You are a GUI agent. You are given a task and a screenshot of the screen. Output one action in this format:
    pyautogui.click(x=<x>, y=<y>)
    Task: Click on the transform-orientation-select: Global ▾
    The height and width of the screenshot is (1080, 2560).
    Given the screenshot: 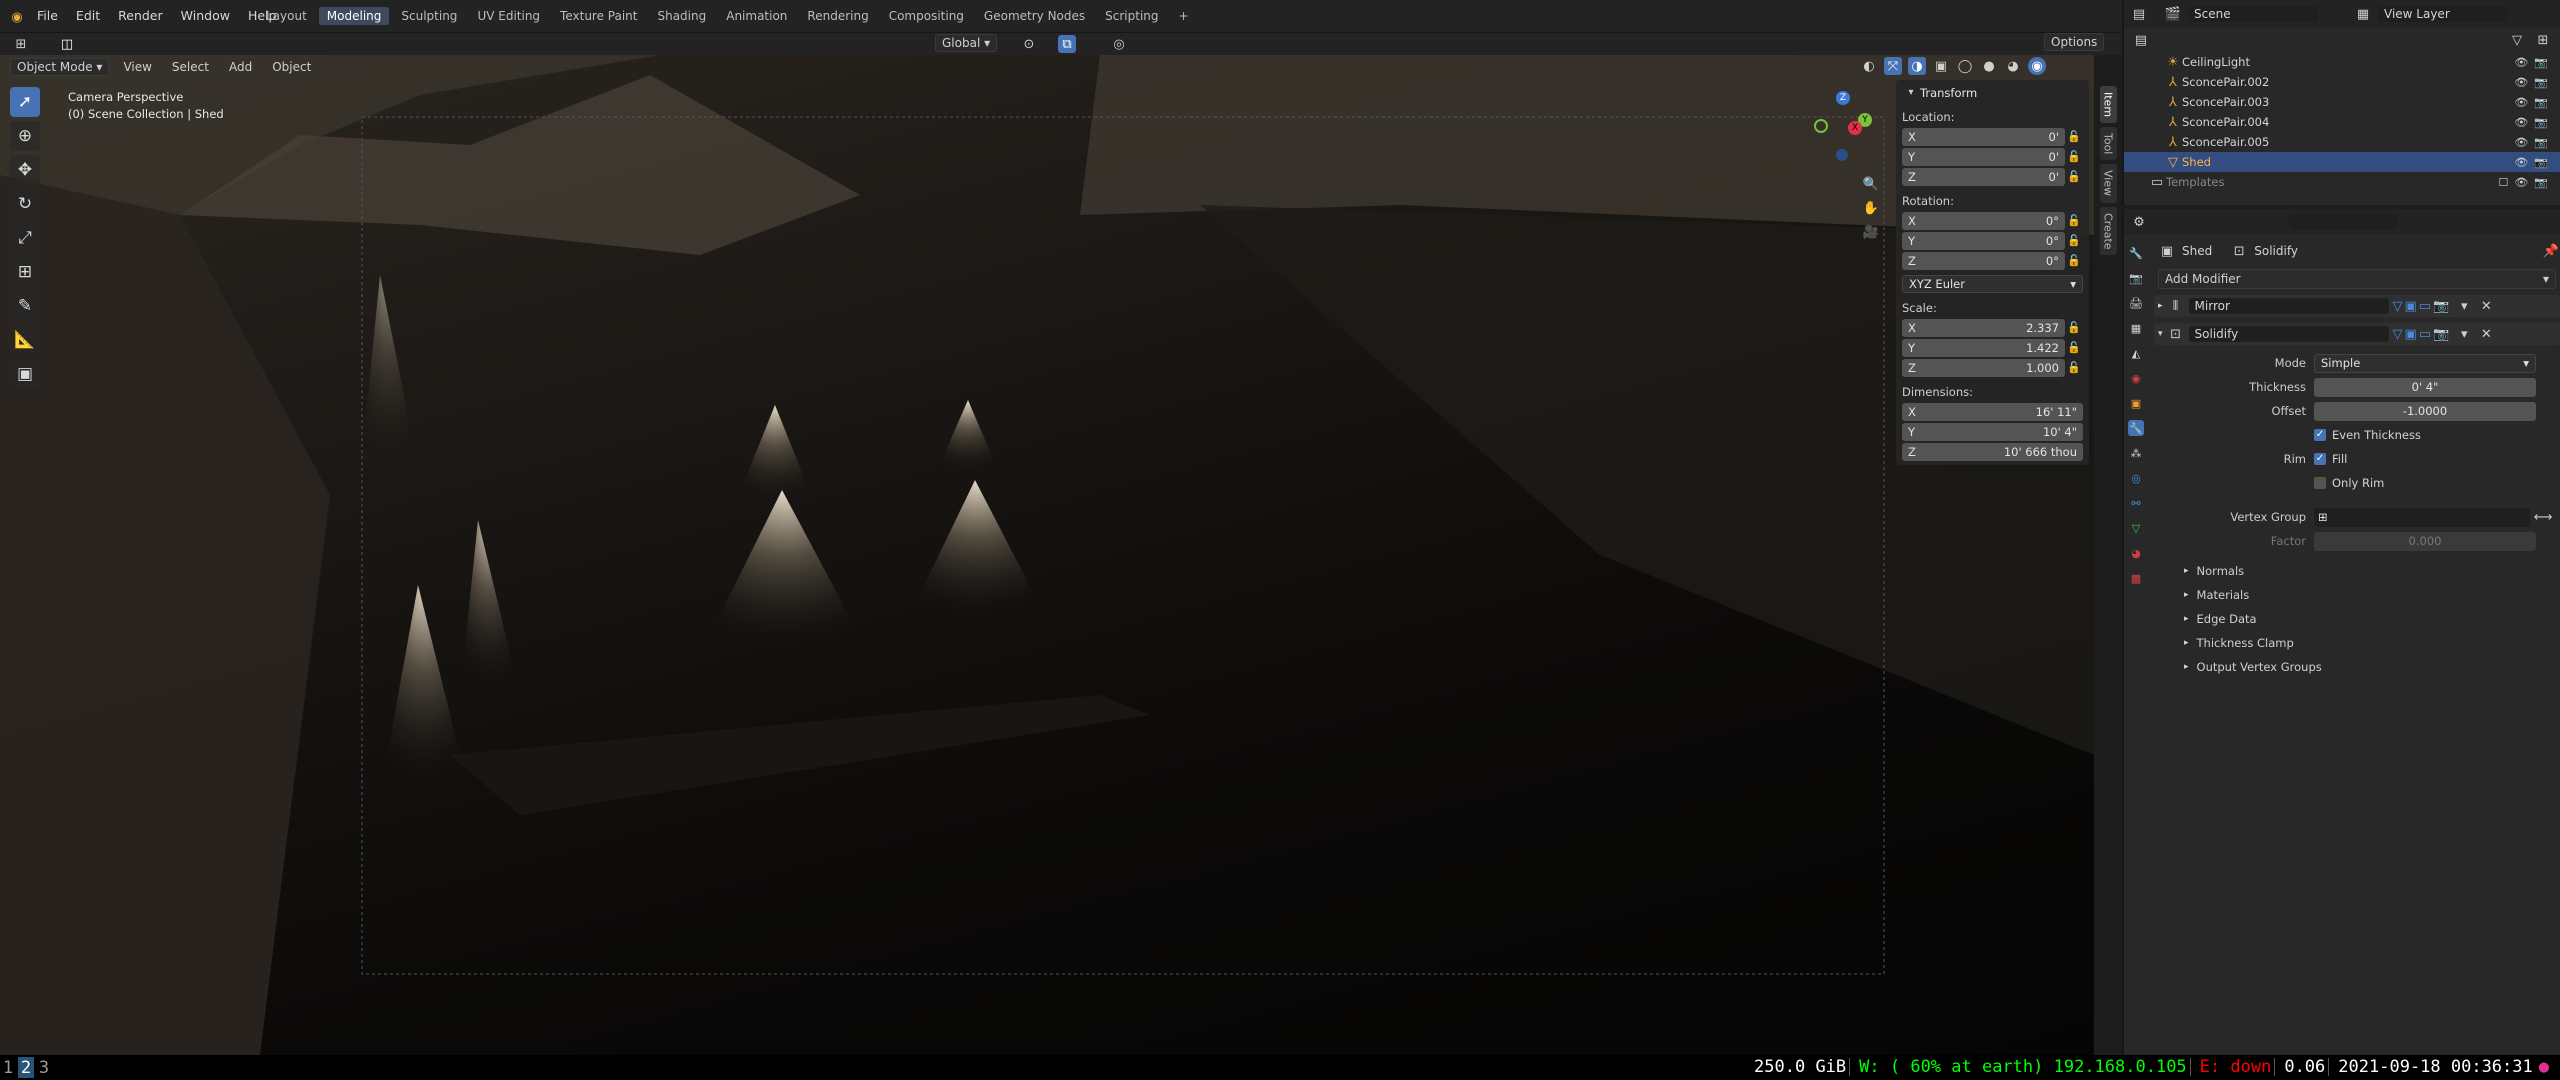 What is the action you would take?
    pyautogui.click(x=966, y=43)
    